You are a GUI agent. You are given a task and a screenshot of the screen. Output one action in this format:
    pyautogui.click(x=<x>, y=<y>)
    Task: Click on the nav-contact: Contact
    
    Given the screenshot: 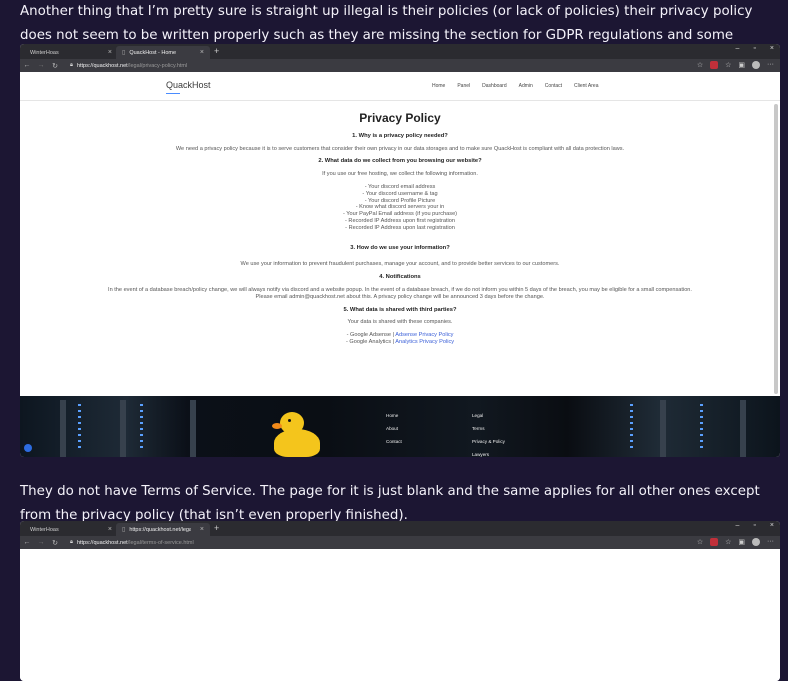 What is the action you would take?
    pyautogui.click(x=553, y=86)
    